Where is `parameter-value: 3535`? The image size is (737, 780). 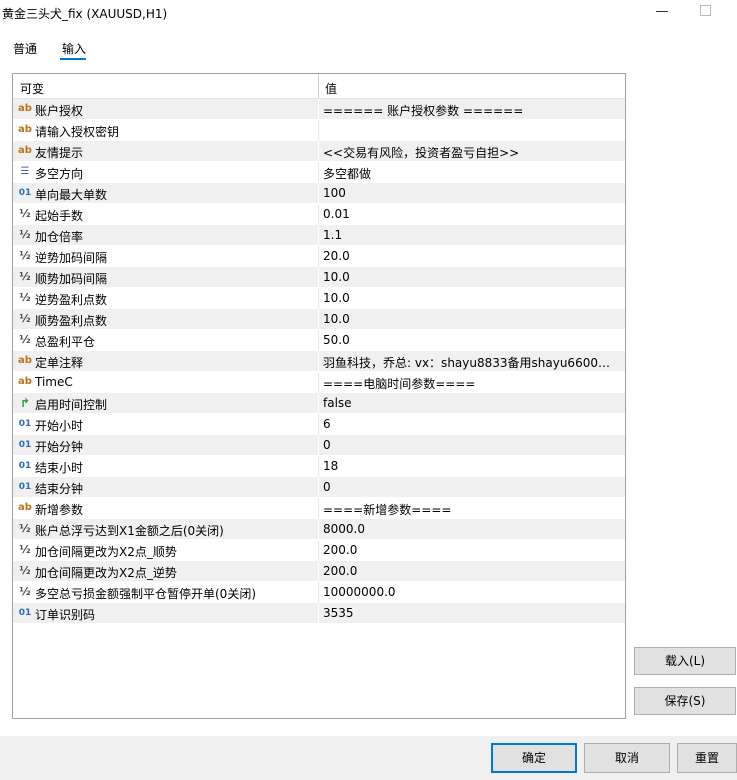
parameter-value: 3535 is located at coordinates (472, 613).